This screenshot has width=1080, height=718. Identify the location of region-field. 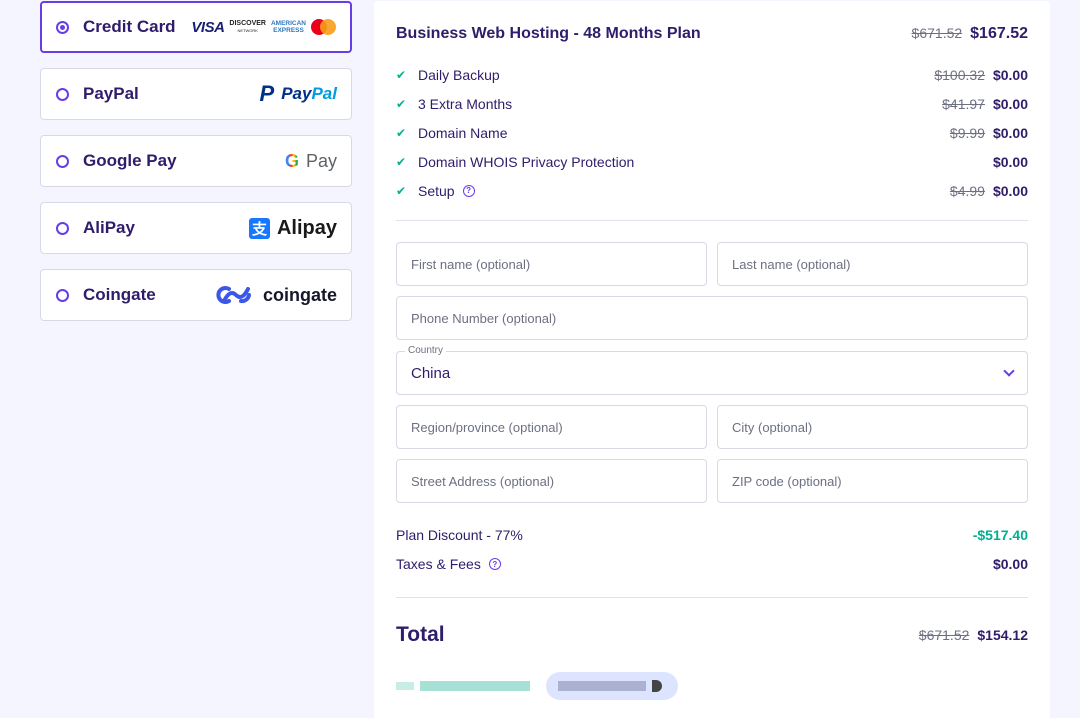
(551, 427).